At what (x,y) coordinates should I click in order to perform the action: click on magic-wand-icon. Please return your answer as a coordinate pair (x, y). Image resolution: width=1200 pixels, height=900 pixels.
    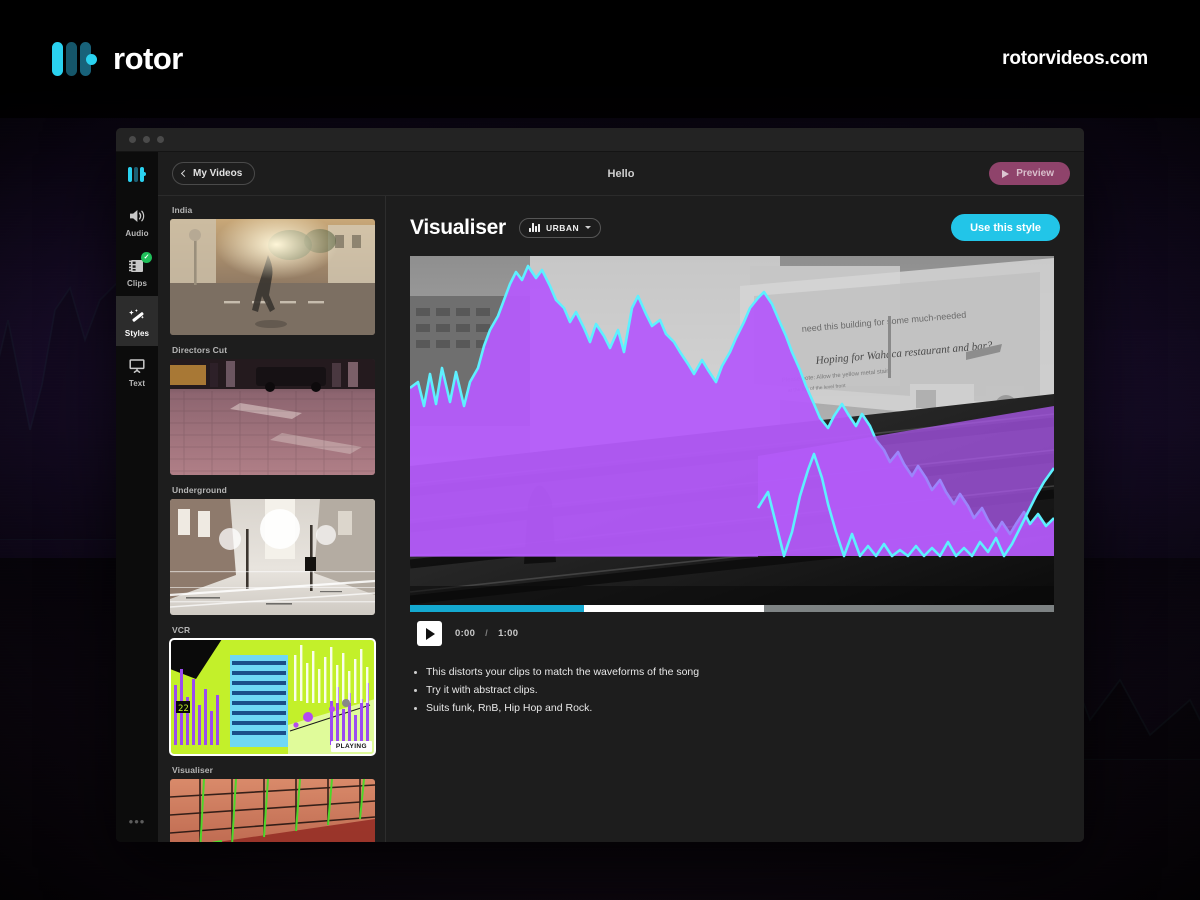
    Looking at the image, I should click on (137, 316).